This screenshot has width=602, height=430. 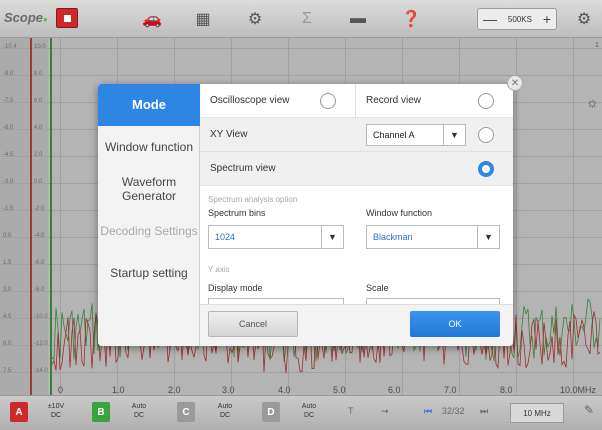 I want to click on edge-icon: ⇝, so click(x=385, y=411).